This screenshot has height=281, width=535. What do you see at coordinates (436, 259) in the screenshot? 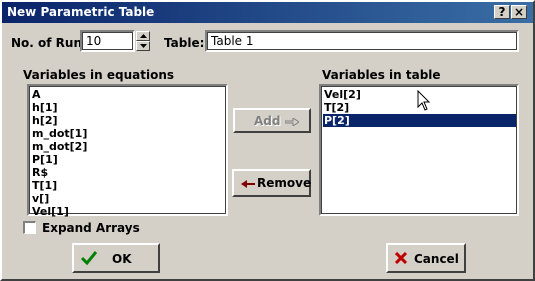
I see `cancel-button-label: Cancel` at bounding box center [436, 259].